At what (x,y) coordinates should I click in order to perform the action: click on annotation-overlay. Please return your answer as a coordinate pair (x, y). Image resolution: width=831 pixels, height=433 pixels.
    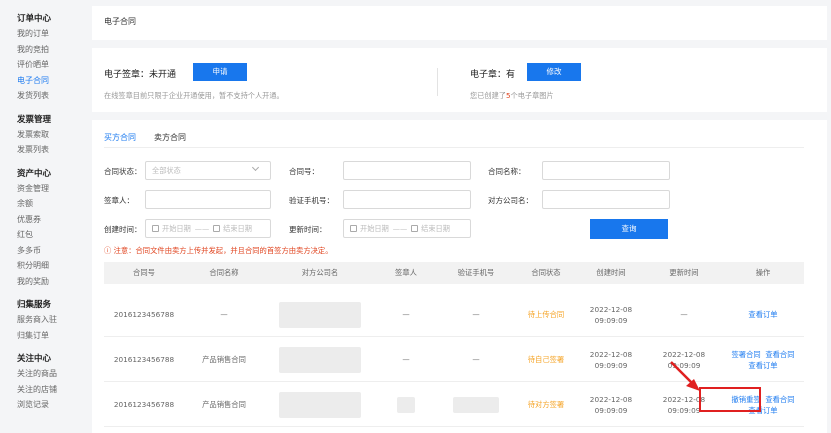
    Looking at the image, I should click on (685, 376).